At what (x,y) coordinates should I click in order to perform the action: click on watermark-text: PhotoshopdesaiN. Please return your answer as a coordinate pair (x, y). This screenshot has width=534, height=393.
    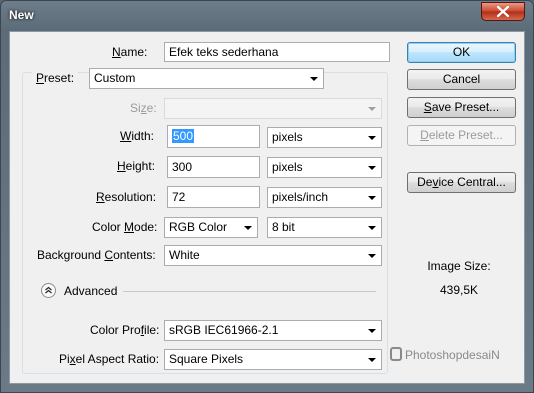
    Looking at the image, I should click on (452, 355).